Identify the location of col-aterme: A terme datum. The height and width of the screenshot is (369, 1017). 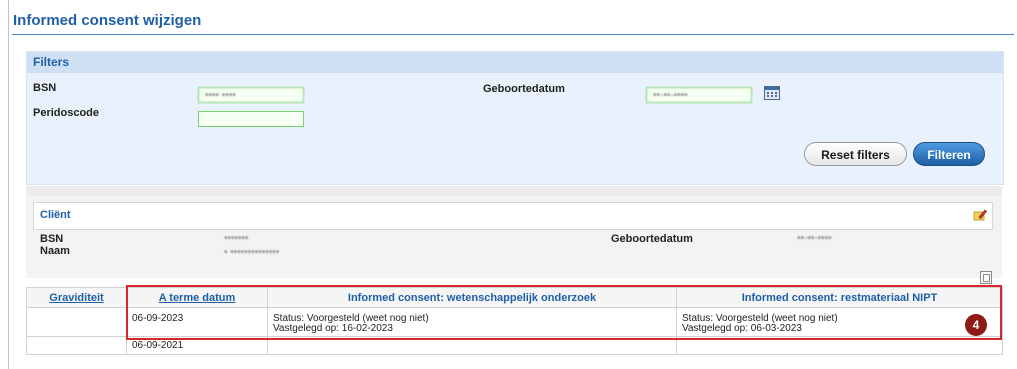
(197, 297).